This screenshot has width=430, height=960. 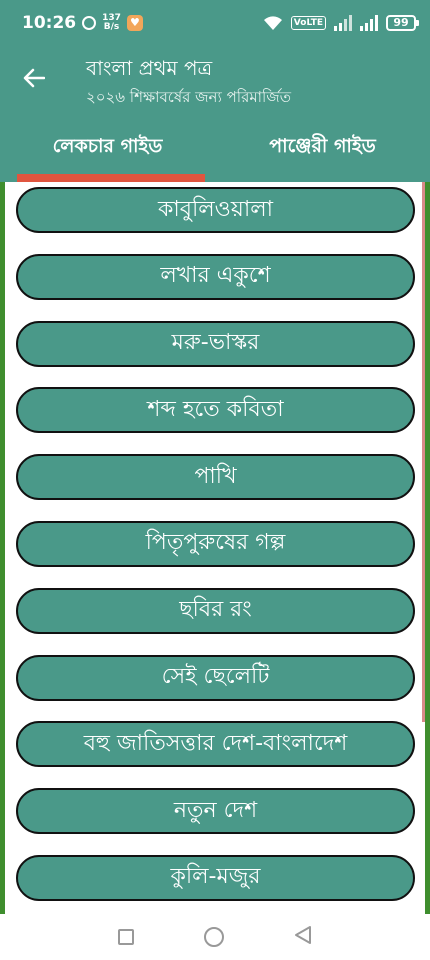 I want to click on chapter-button: কুলি-মজুর, so click(x=215, y=877).